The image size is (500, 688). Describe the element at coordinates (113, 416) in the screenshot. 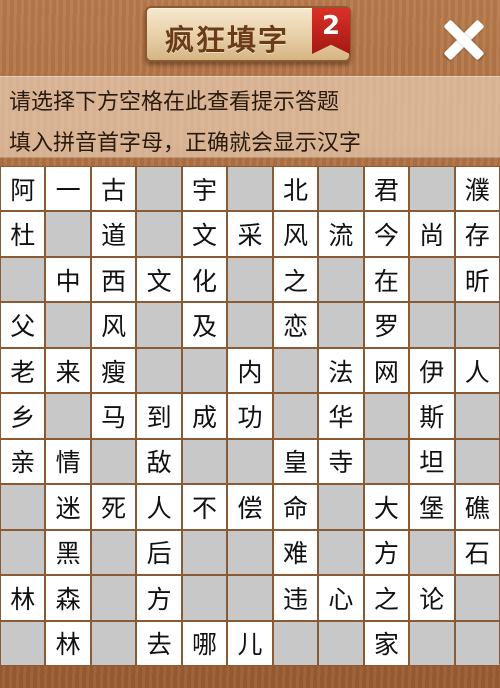

I see `grid-cell: 马` at that location.